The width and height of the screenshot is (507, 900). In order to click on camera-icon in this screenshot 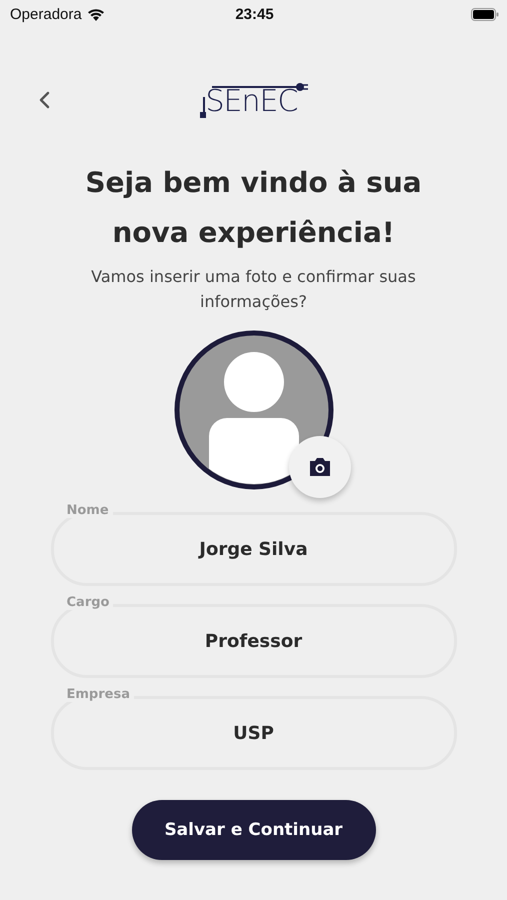, I will do `click(320, 467)`.